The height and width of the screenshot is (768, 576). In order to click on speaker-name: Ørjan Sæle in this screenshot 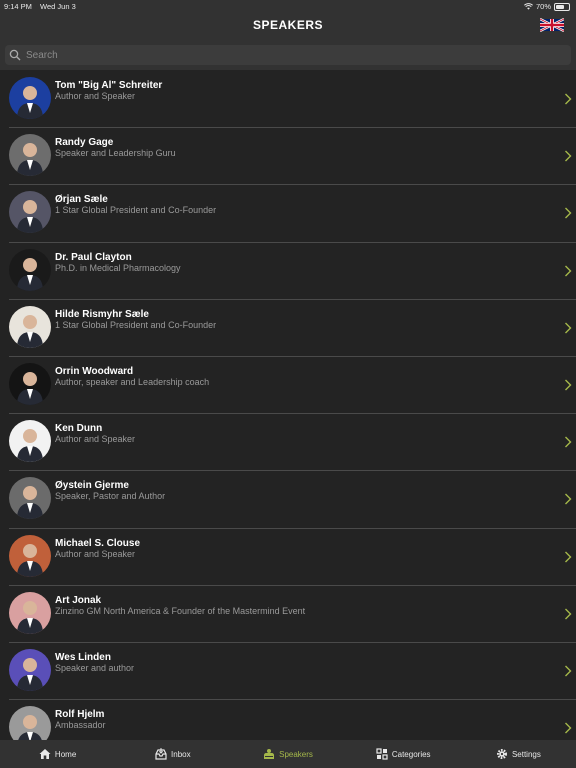, I will do `click(81, 200)`.